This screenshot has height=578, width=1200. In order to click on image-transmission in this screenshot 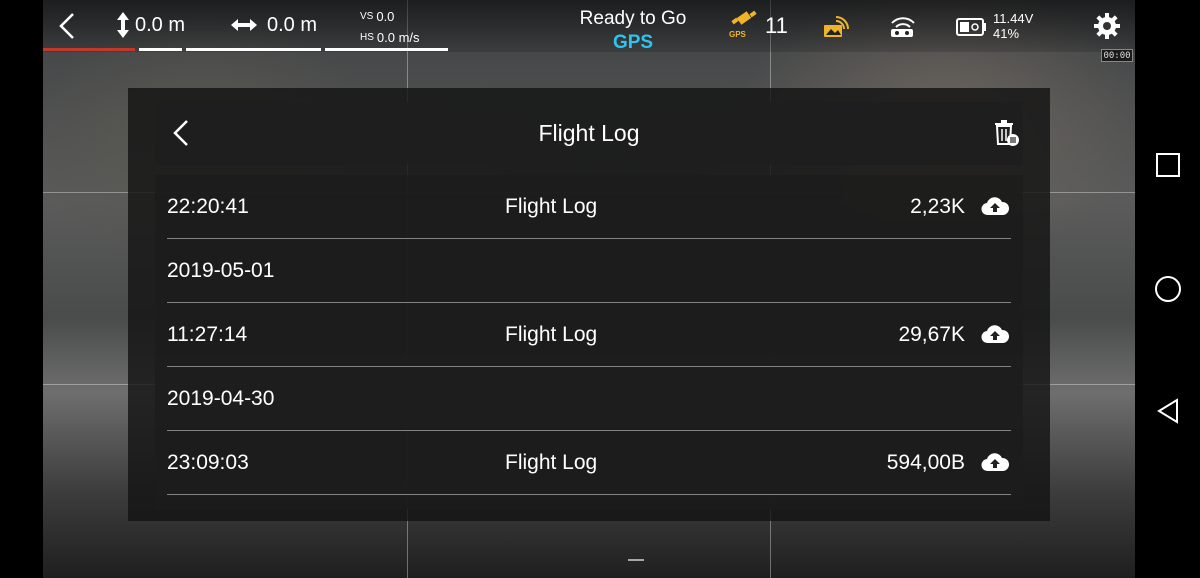, I will do `click(838, 26)`.